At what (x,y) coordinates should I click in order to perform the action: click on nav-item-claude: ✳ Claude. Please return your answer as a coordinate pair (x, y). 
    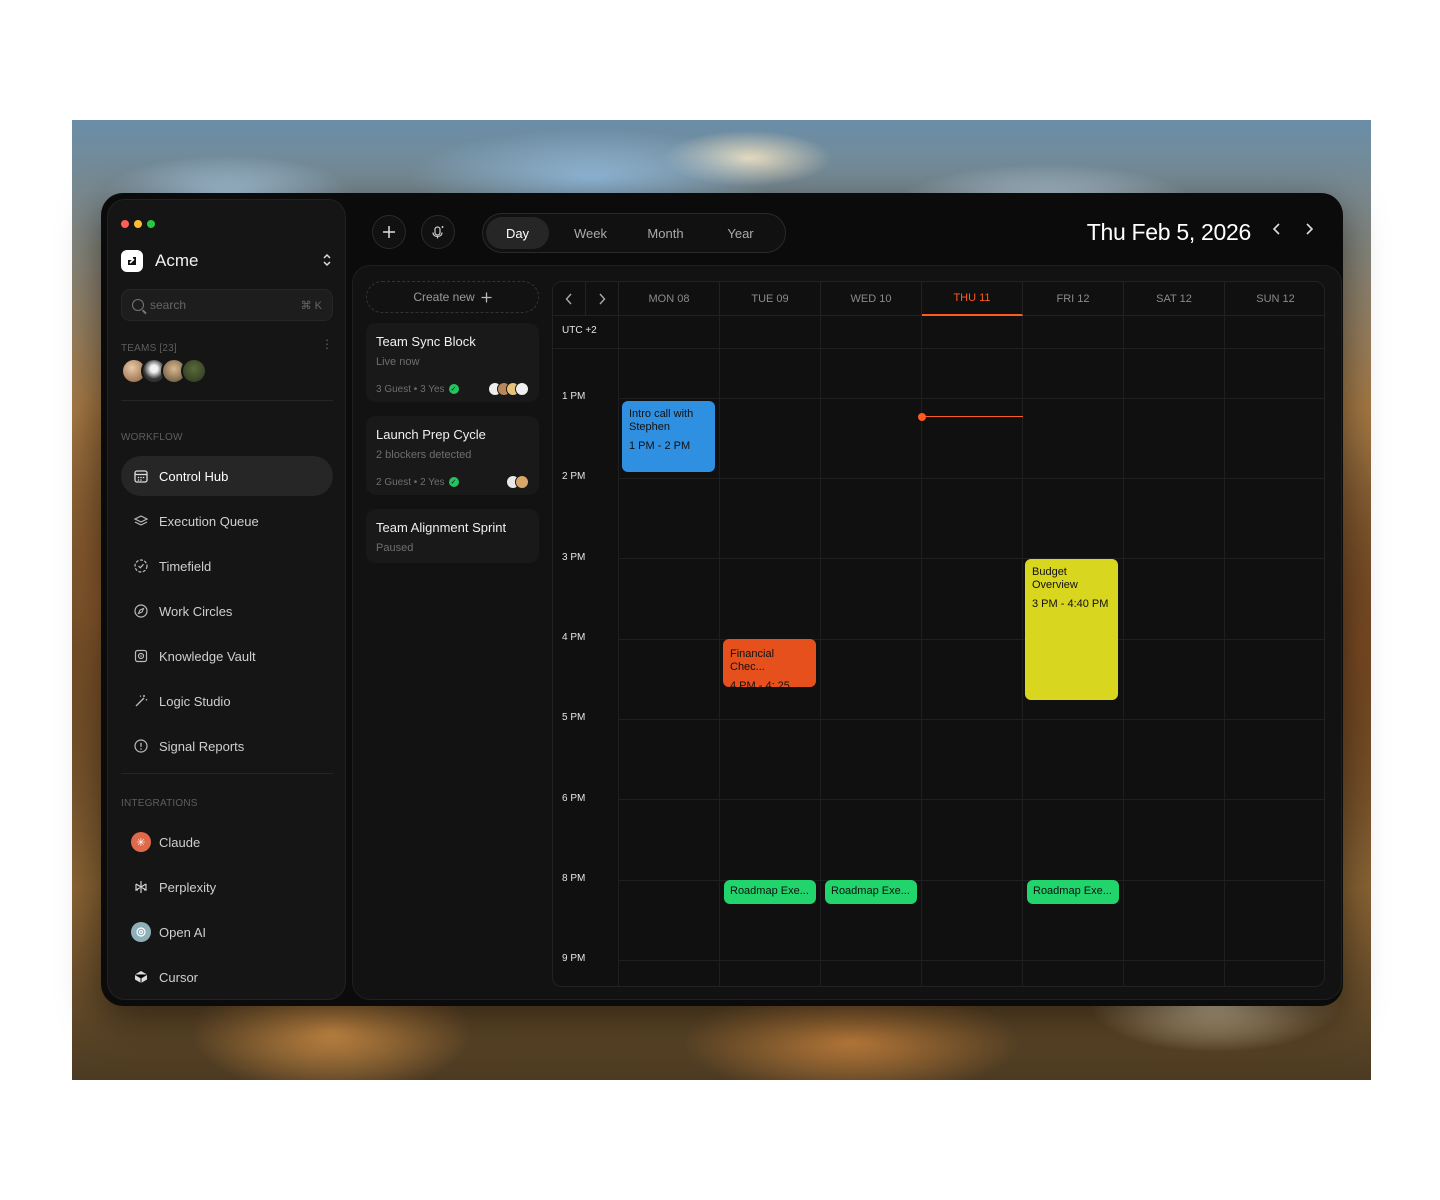
    Looking at the image, I should click on (227, 842).